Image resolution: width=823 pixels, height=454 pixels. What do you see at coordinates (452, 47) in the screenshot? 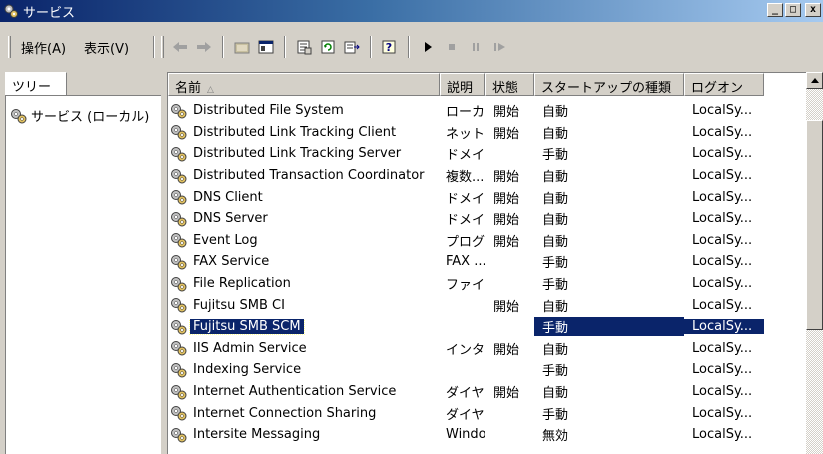
I see `stop-service-button` at bounding box center [452, 47].